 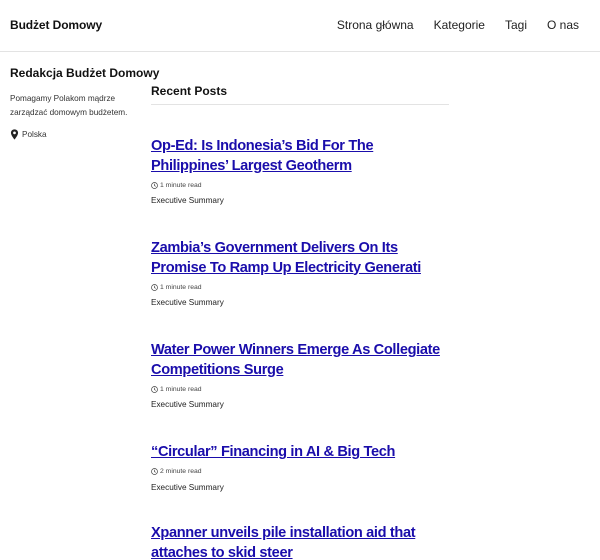 What do you see at coordinates (459, 26) in the screenshot?
I see `nav-link-categories: Kategorie` at bounding box center [459, 26].